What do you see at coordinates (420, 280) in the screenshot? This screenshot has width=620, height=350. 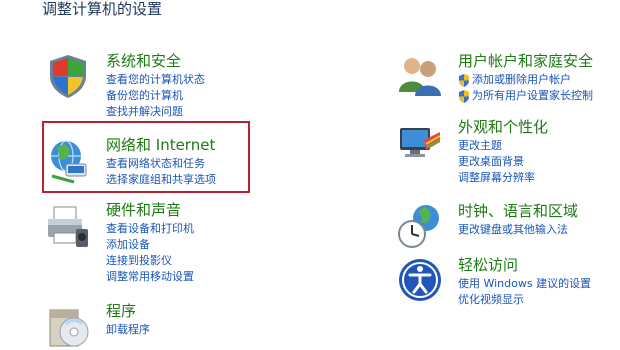 I see `accessibility-icon` at bounding box center [420, 280].